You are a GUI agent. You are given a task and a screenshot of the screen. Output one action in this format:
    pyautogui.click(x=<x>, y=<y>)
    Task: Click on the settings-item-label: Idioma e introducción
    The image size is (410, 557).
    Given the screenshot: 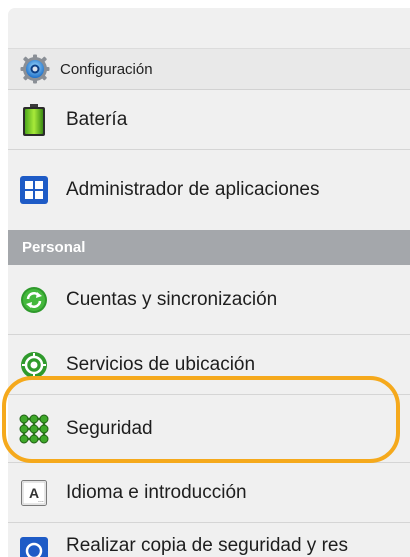 What is the action you would take?
    pyautogui.click(x=156, y=492)
    